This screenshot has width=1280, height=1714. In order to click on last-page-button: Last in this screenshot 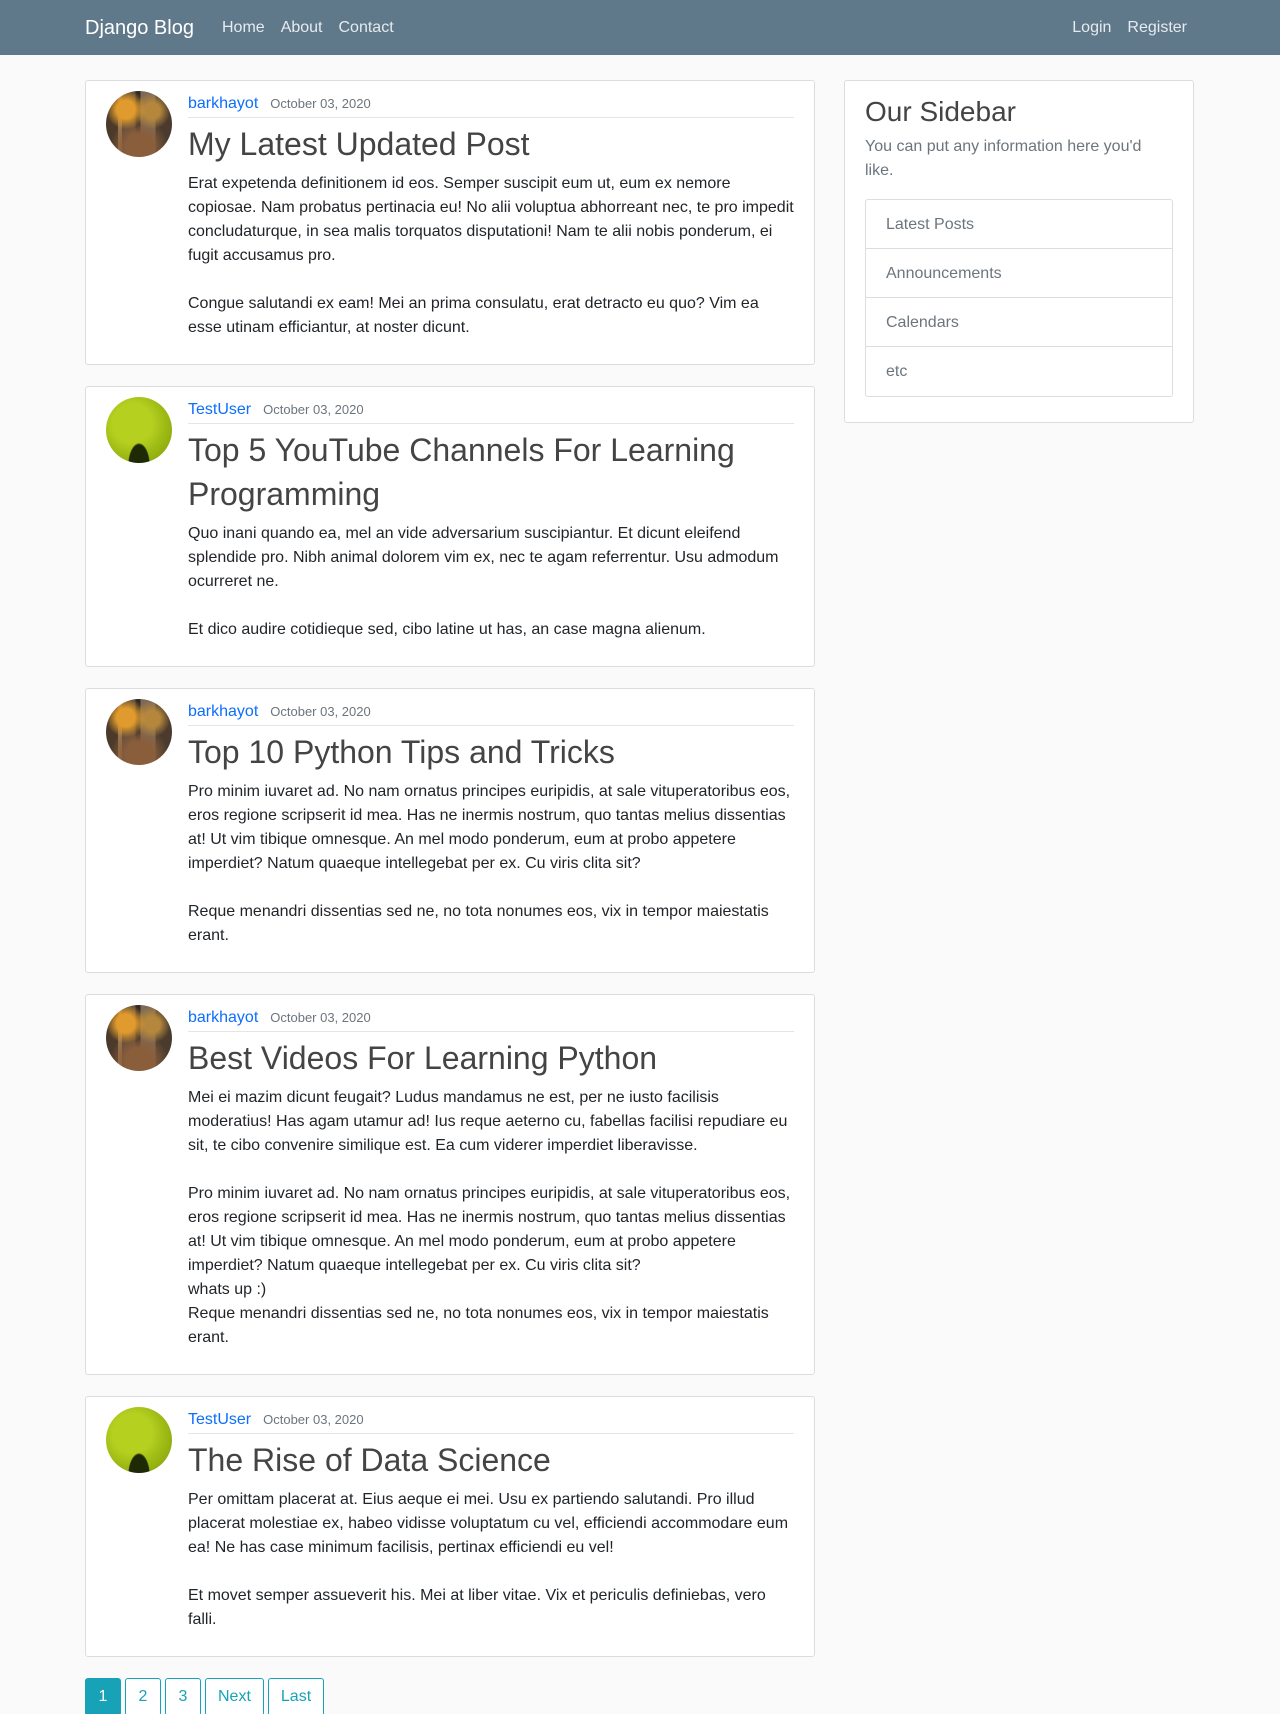, I will do `click(296, 1696)`.